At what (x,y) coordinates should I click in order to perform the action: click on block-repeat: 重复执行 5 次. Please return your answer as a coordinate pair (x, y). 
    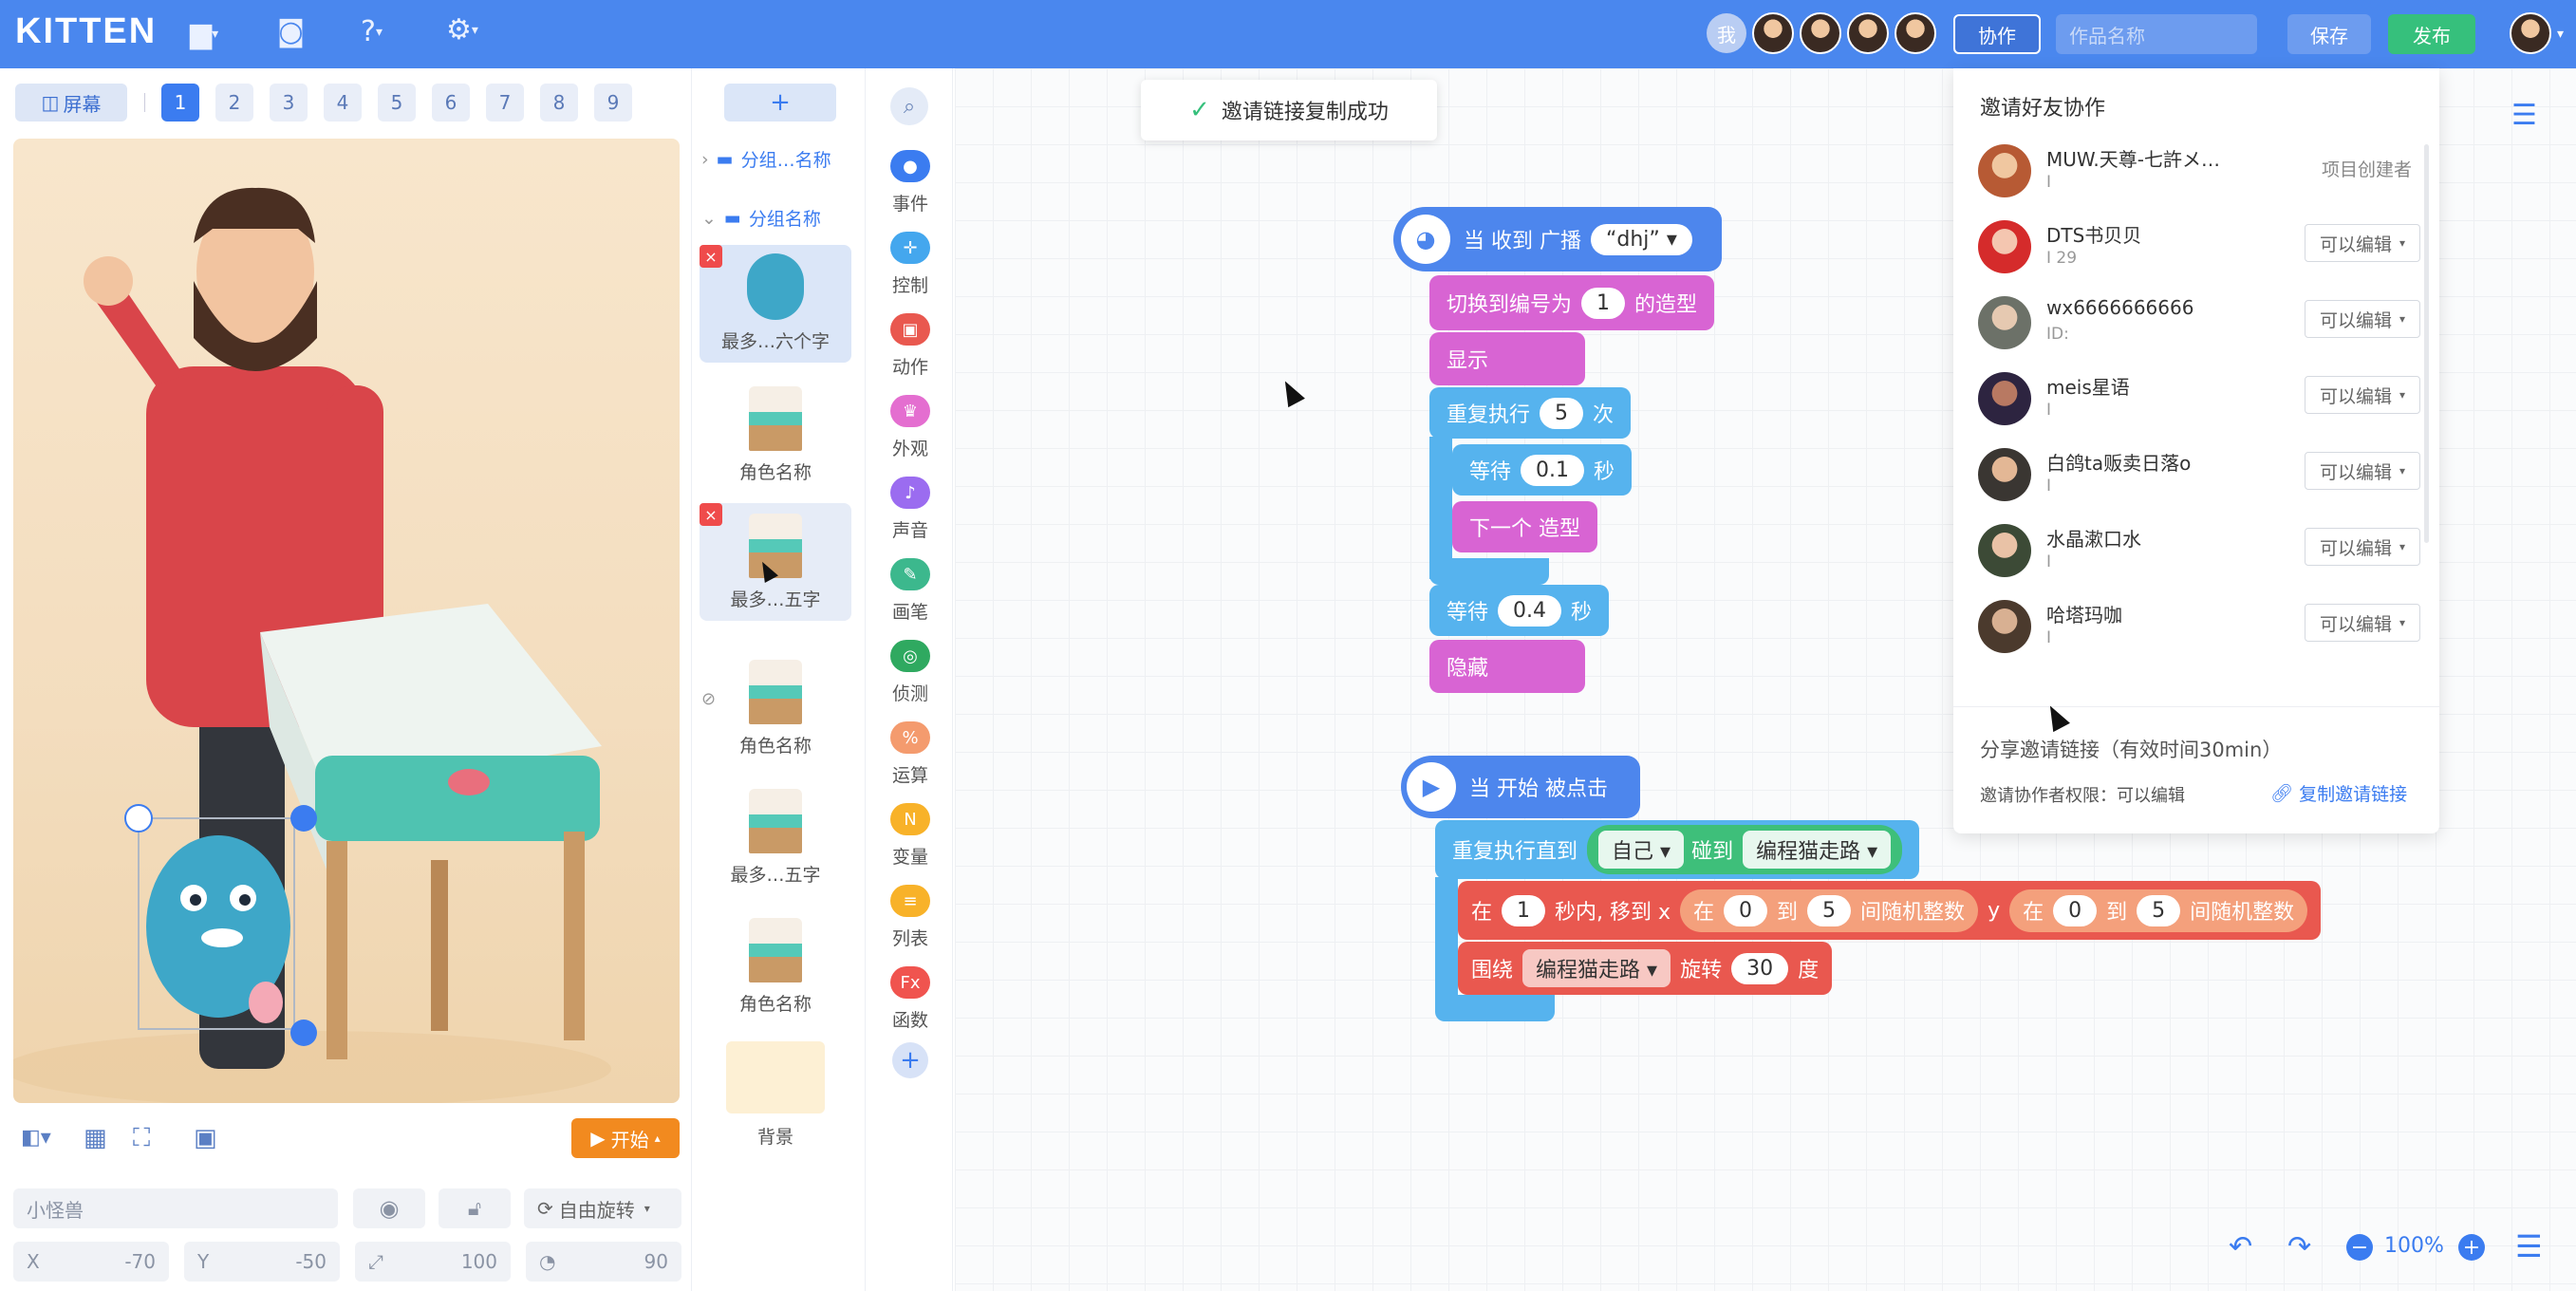
    Looking at the image, I should click on (1531, 413).